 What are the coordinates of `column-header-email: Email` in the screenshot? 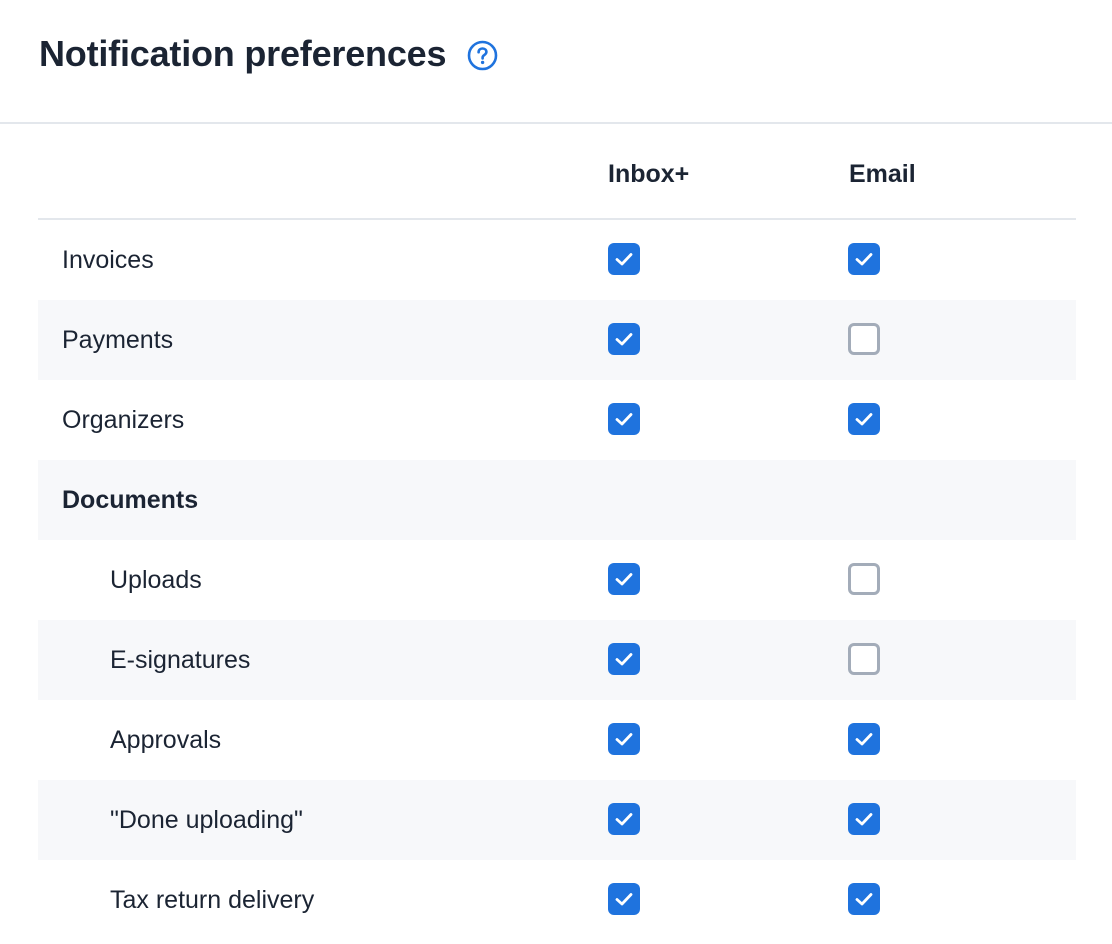 It's located at (882, 174).